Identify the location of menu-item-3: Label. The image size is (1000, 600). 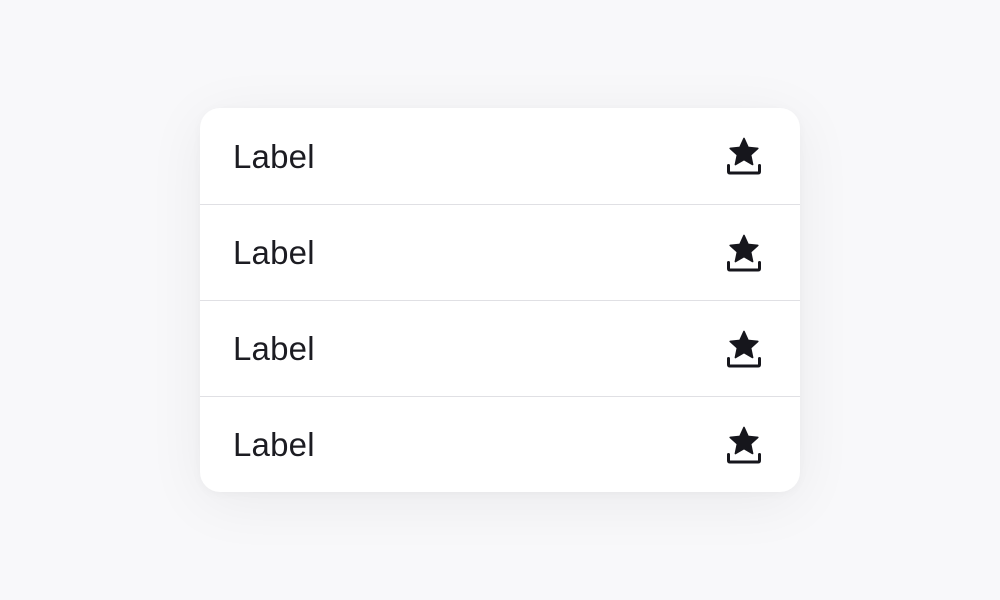
(500, 348).